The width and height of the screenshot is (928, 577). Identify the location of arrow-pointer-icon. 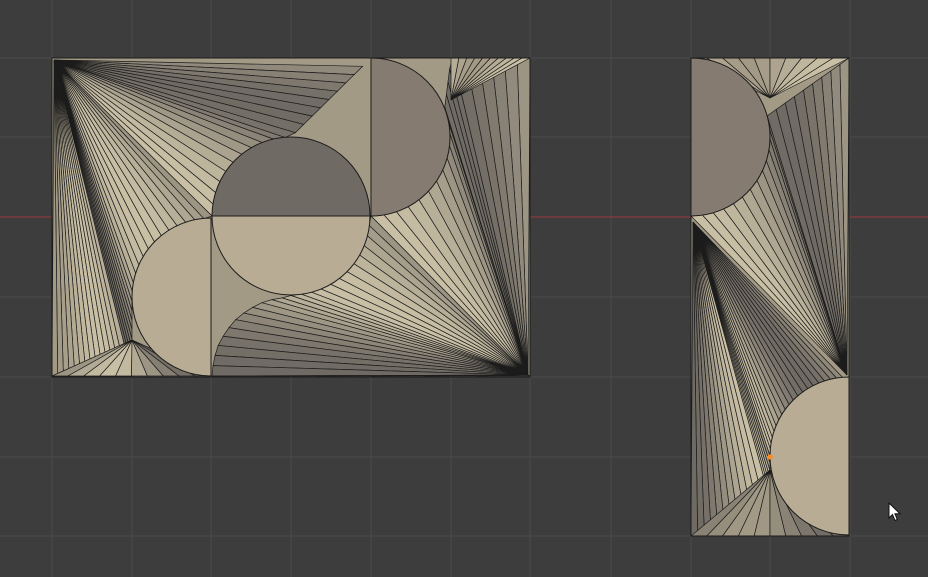
(895, 512).